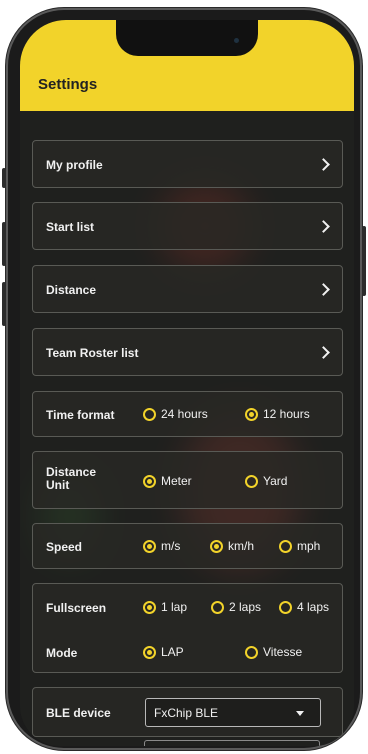 The width and height of the screenshot is (368, 754). I want to click on distance-label: Distance, so click(71, 290).